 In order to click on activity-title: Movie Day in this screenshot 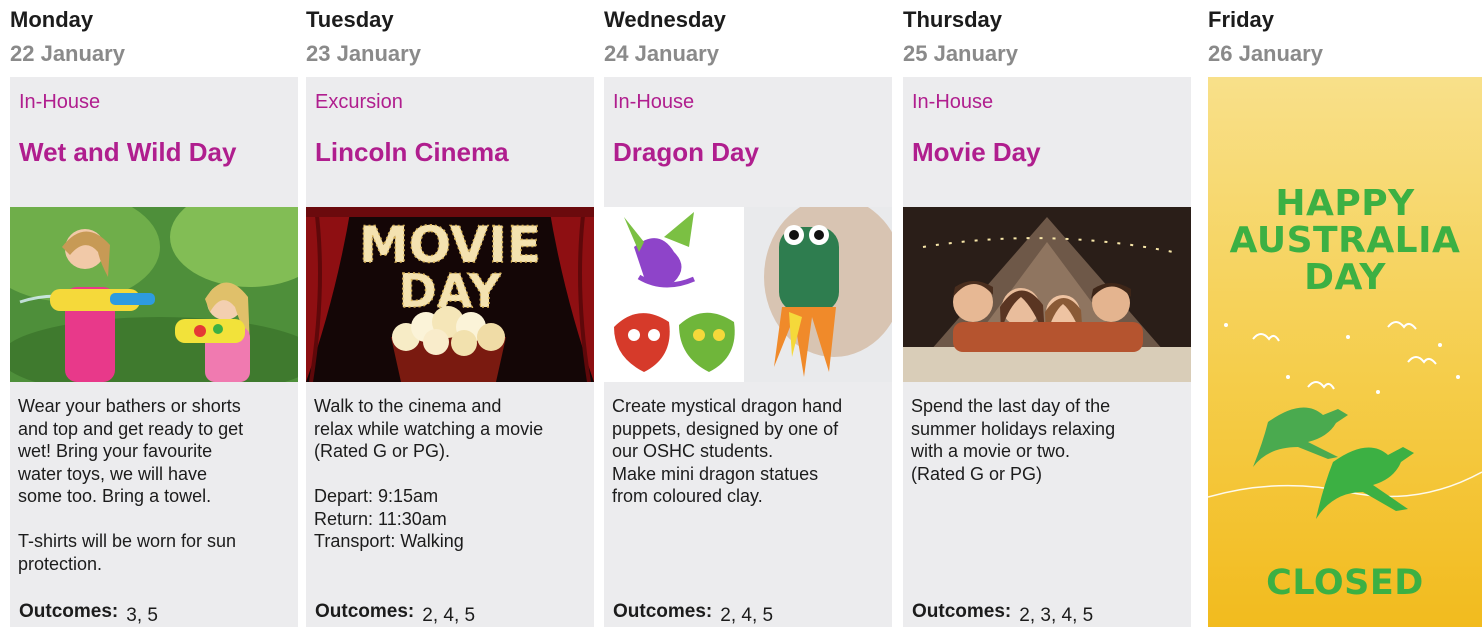, I will do `click(976, 152)`.